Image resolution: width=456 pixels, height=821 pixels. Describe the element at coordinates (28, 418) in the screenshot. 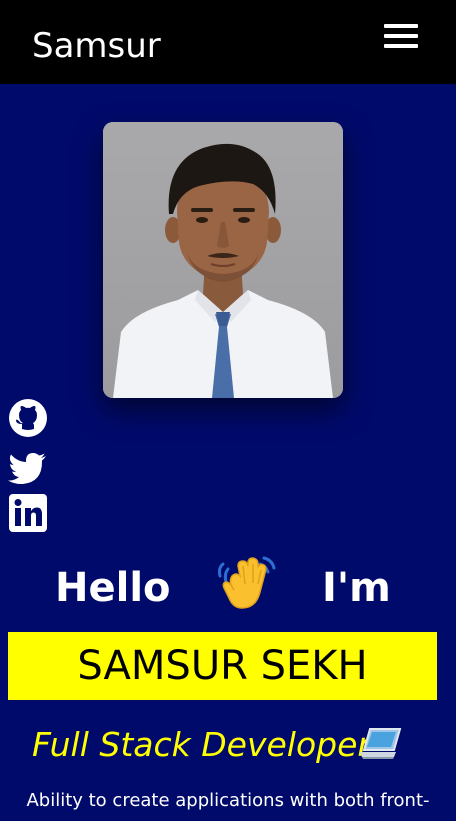

I see `github-icon` at that location.